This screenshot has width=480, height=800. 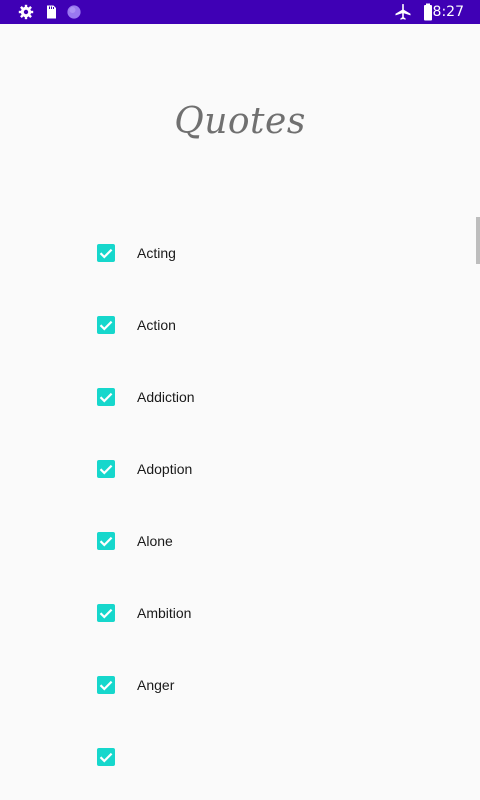 What do you see at coordinates (156, 253) in the screenshot?
I see `category-label: Acting` at bounding box center [156, 253].